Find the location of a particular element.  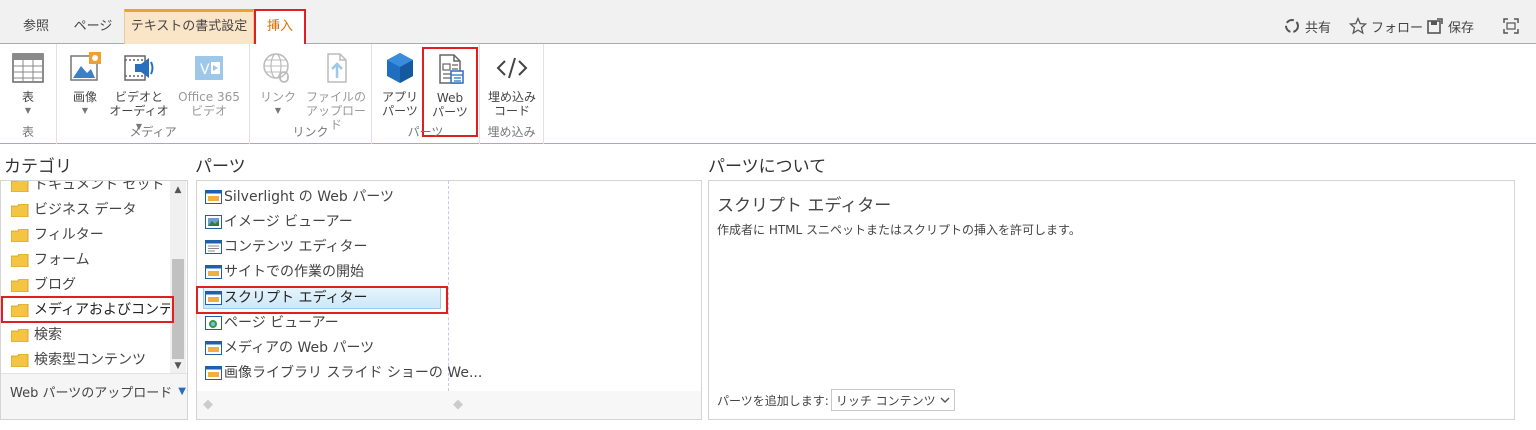

fullscreen-icon is located at coordinates (1511, 26).